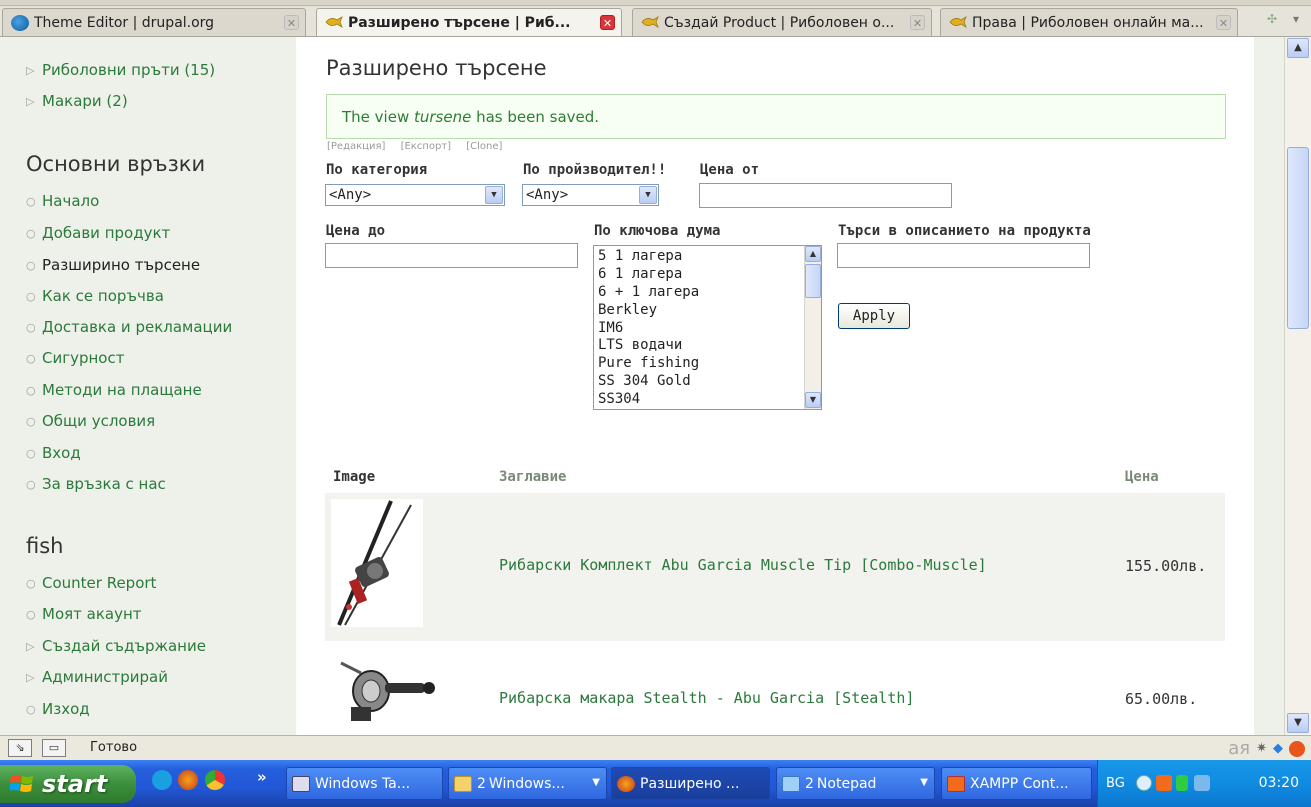 The image size is (1311, 807). I want to click on sidebar-item-fishing-rods: ▷ Риболовни пръти (15), so click(120, 70).